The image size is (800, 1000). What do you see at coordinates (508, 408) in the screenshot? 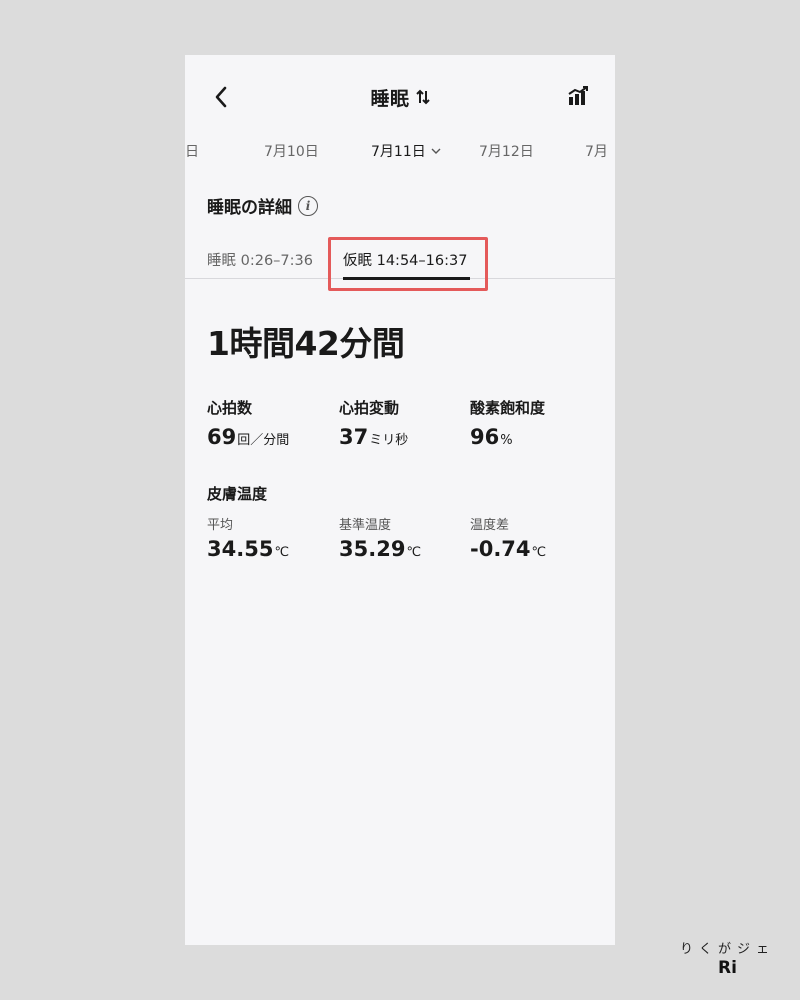
I see `spo2-label: 酸素飽和度` at bounding box center [508, 408].